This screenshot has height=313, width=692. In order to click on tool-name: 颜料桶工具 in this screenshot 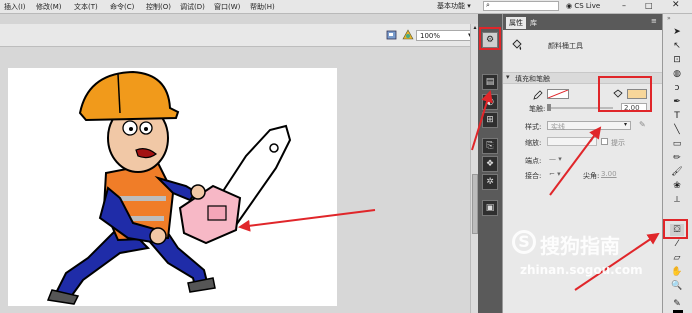, I will do `click(565, 46)`.